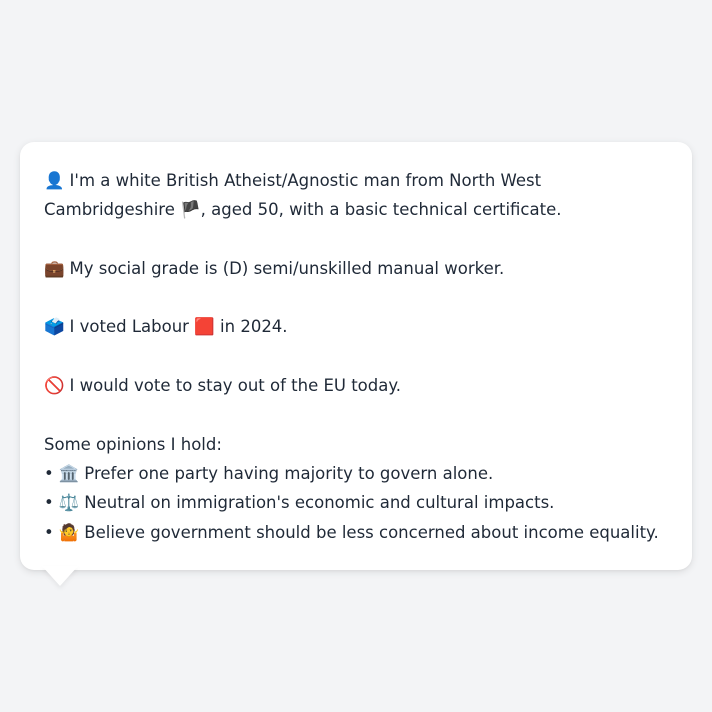 The image size is (712, 712). What do you see at coordinates (204, 327) in the screenshot?
I see `red-square-icon: 🟥` at bounding box center [204, 327].